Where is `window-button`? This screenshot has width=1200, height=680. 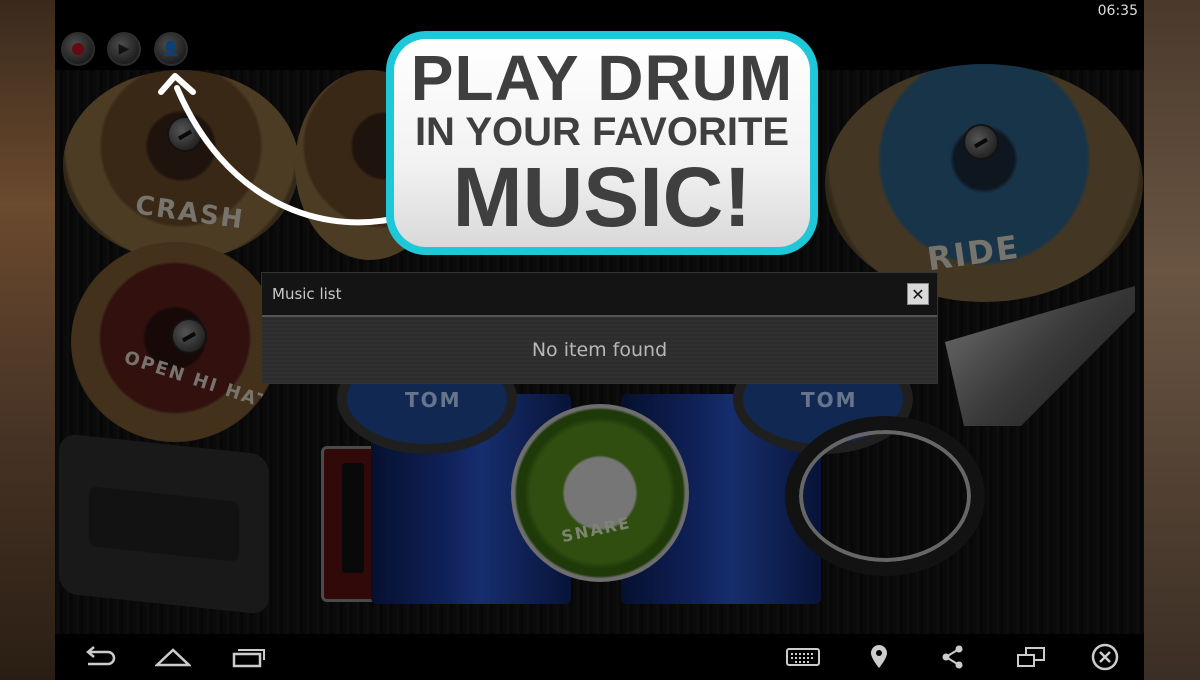 window-button is located at coordinates (1031, 657).